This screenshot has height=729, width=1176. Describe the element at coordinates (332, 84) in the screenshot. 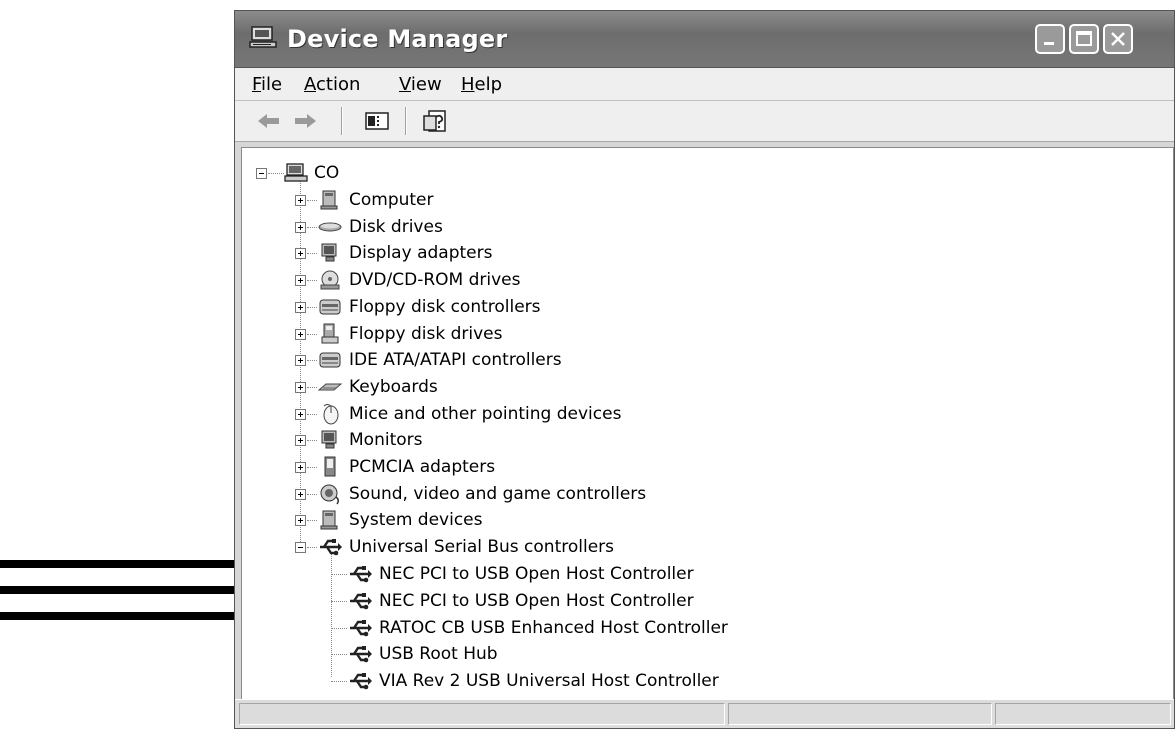

I see `menu-action: Action` at that location.